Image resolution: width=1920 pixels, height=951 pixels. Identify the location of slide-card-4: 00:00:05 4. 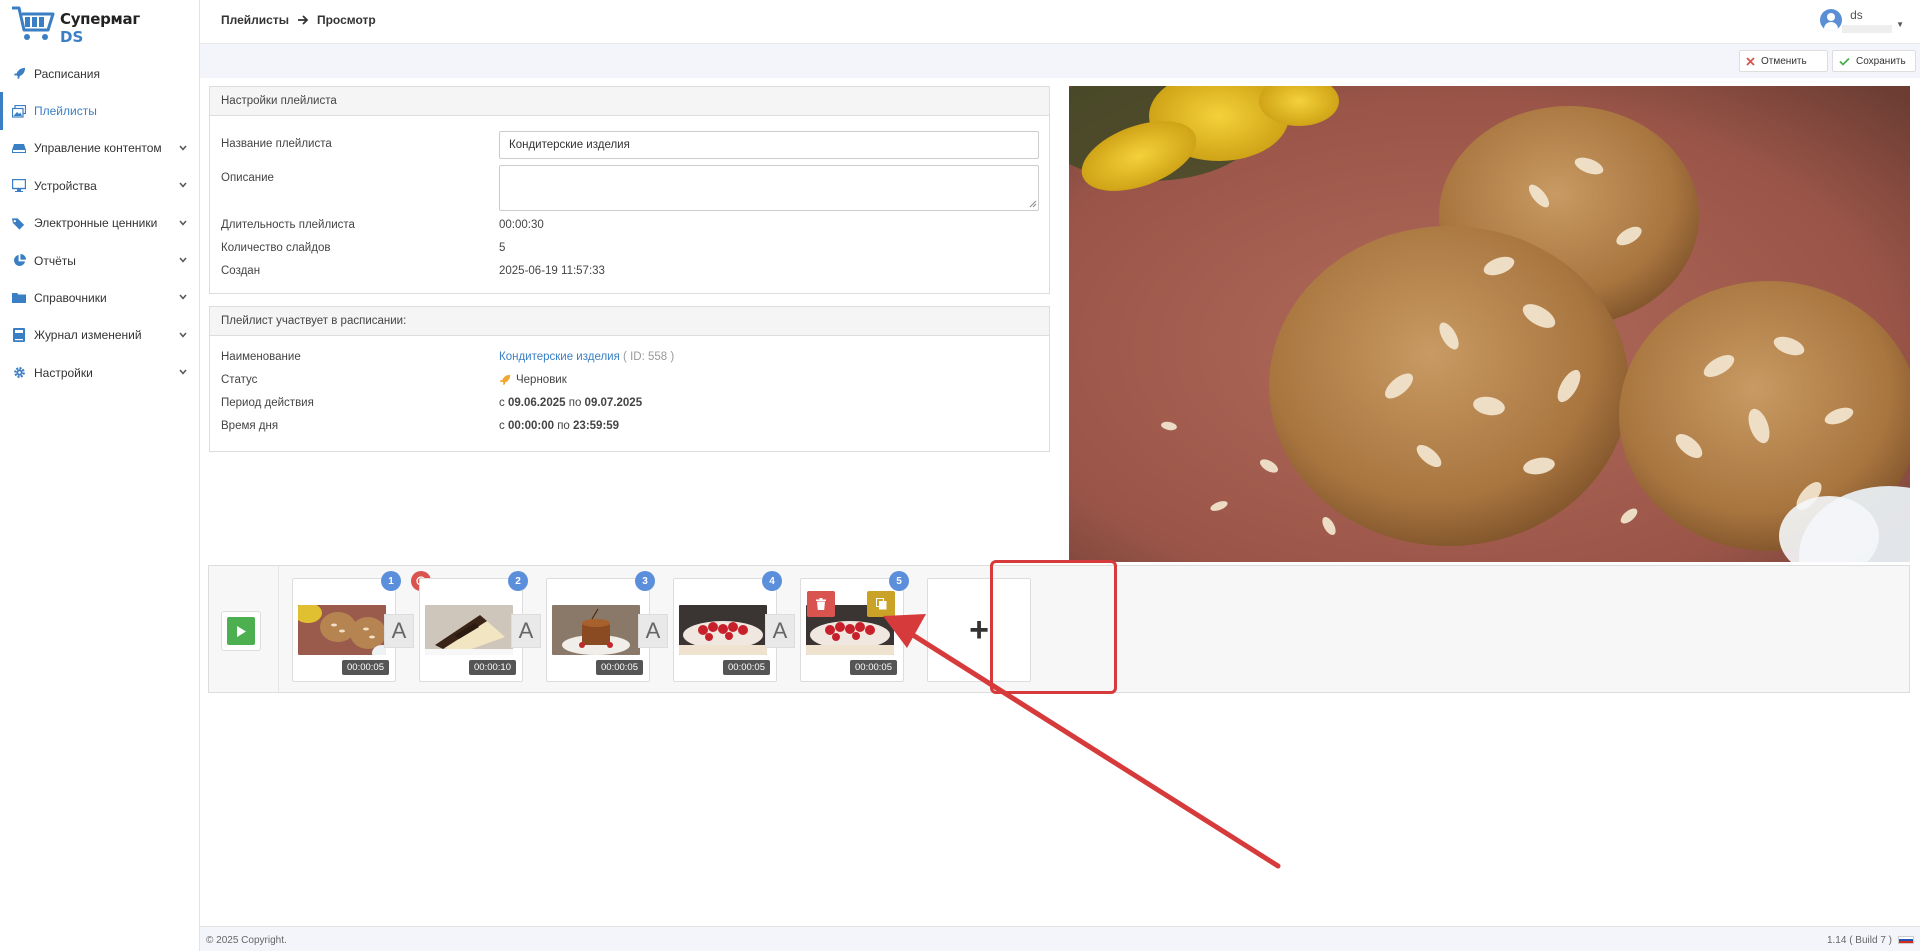
(727, 626).